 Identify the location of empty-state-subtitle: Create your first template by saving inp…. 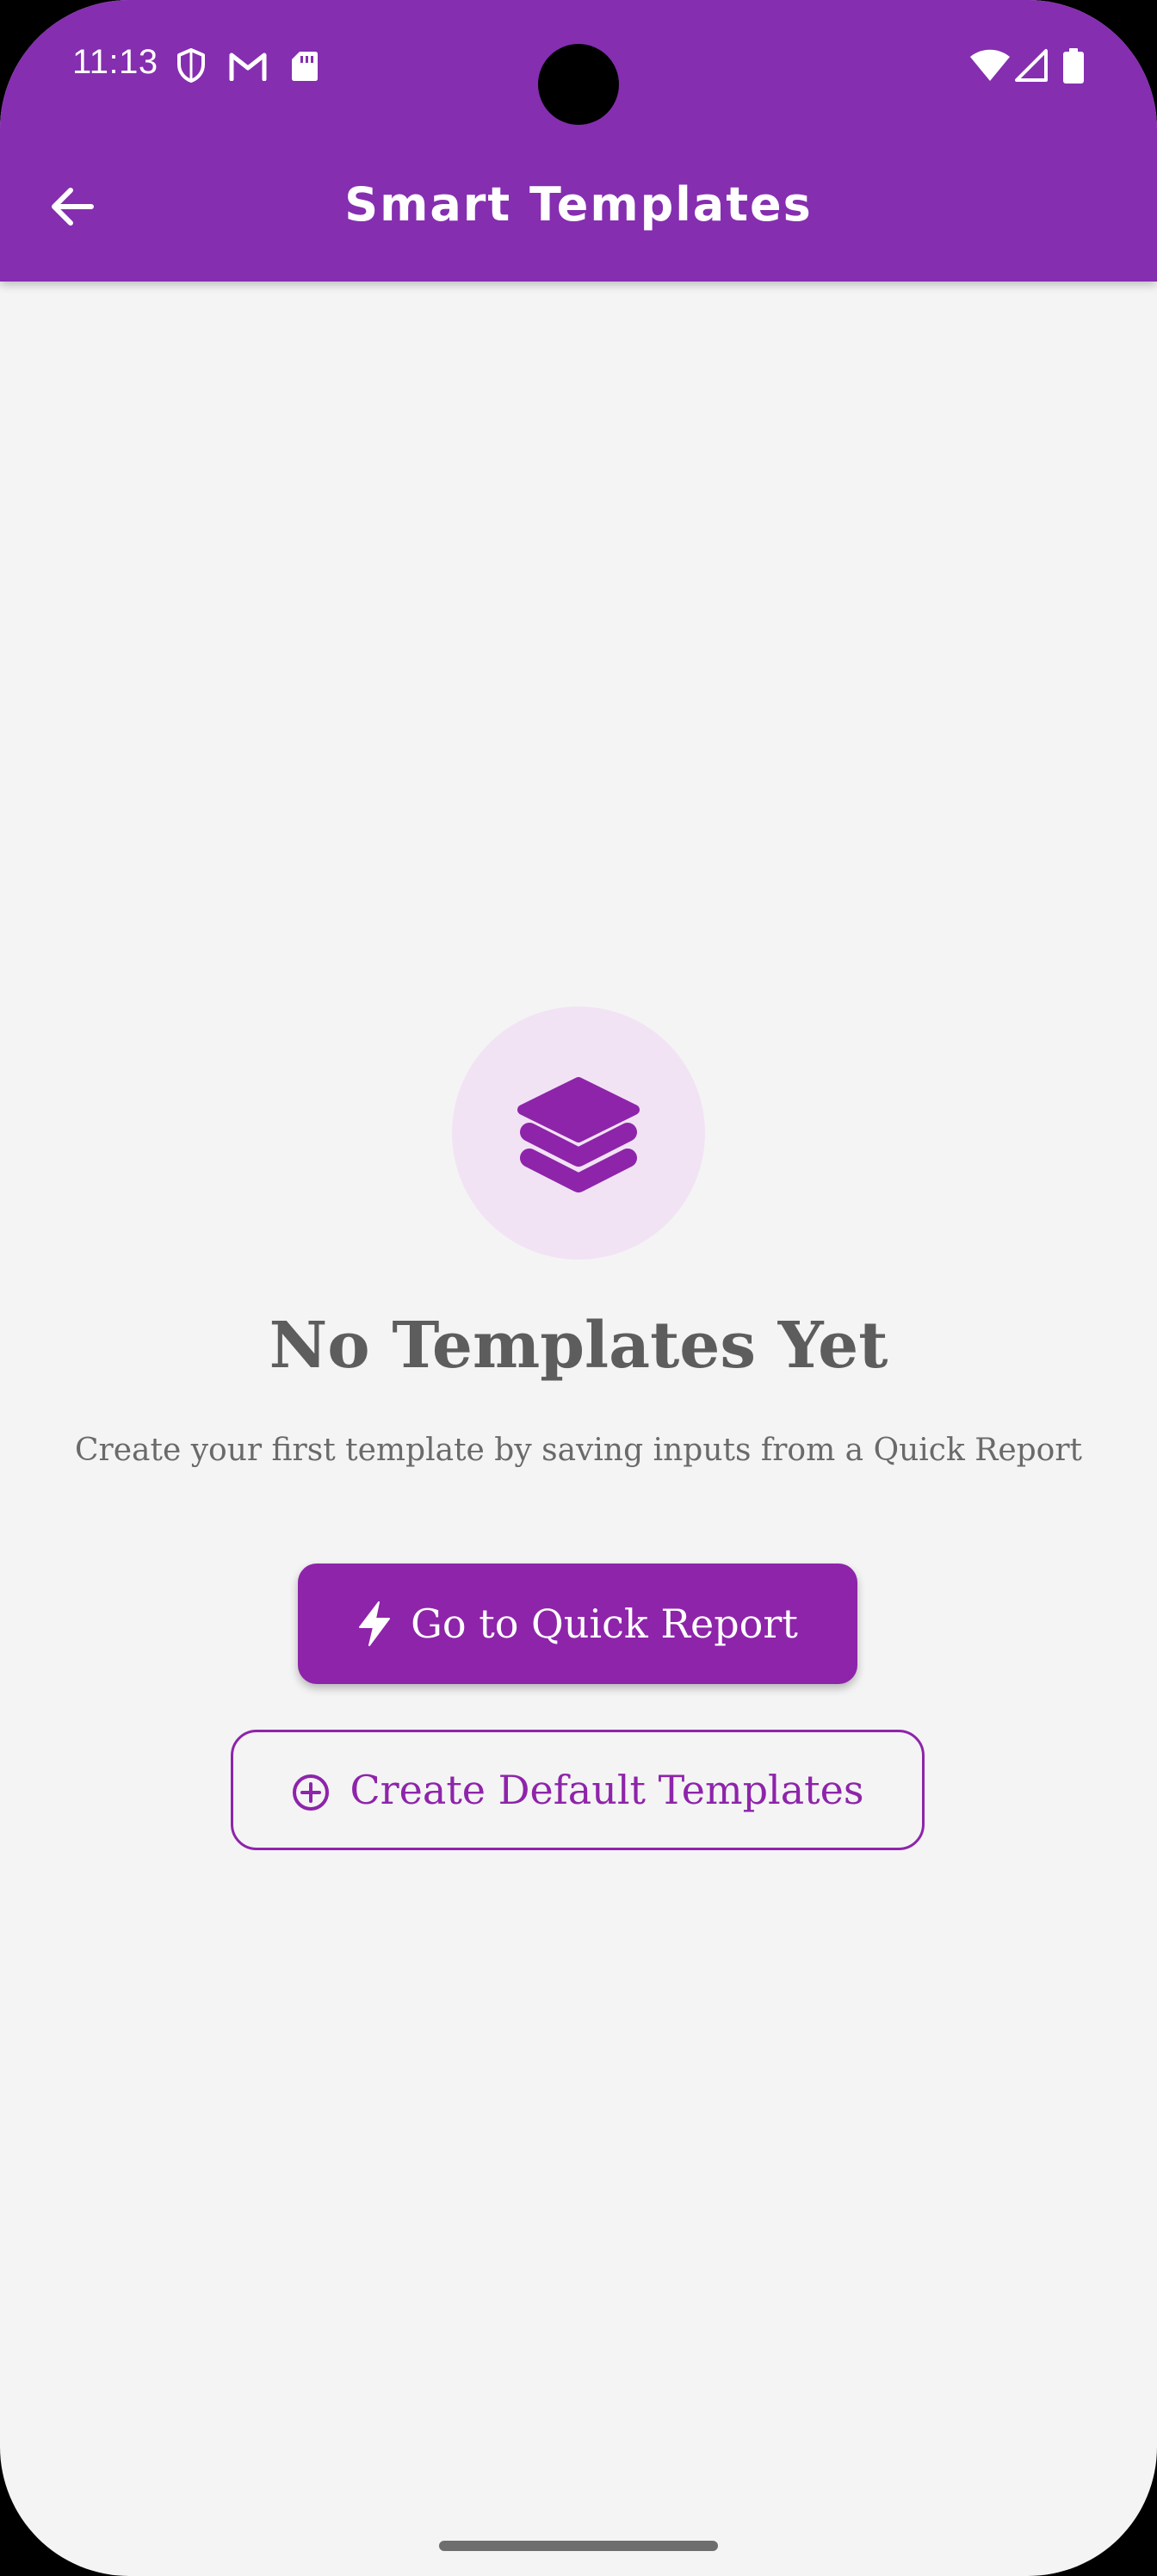
(579, 1451).